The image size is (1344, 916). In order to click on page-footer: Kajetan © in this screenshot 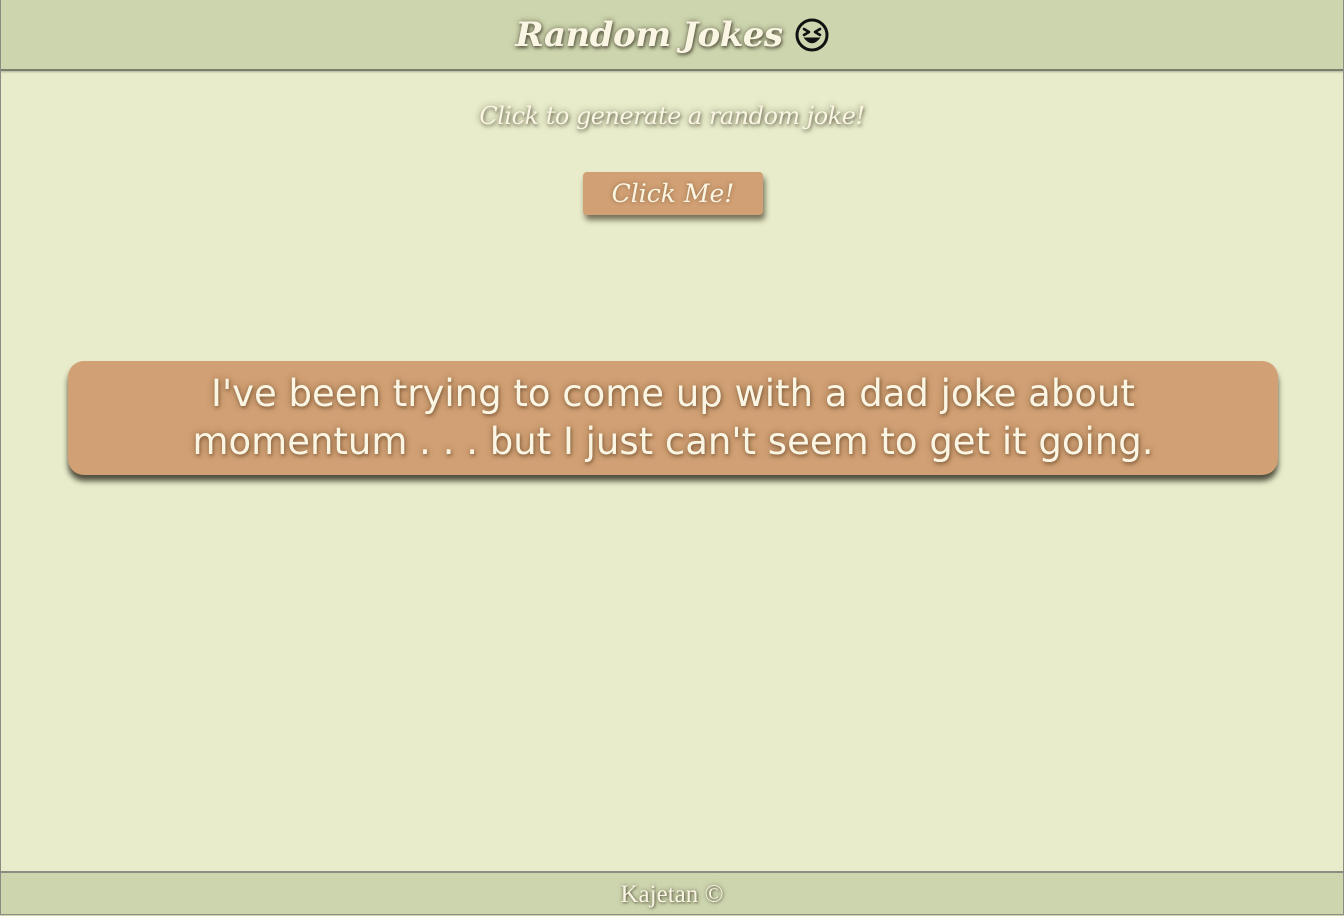, I will do `click(672, 893)`.